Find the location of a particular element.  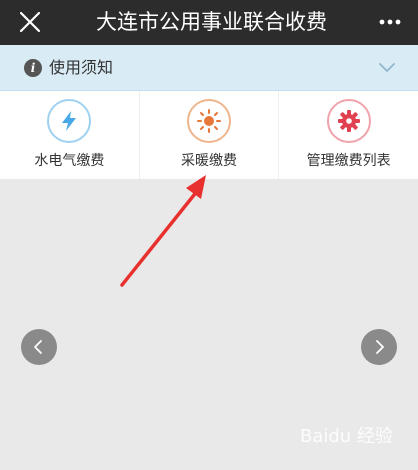

chevron-right-icon is located at coordinates (380, 347).